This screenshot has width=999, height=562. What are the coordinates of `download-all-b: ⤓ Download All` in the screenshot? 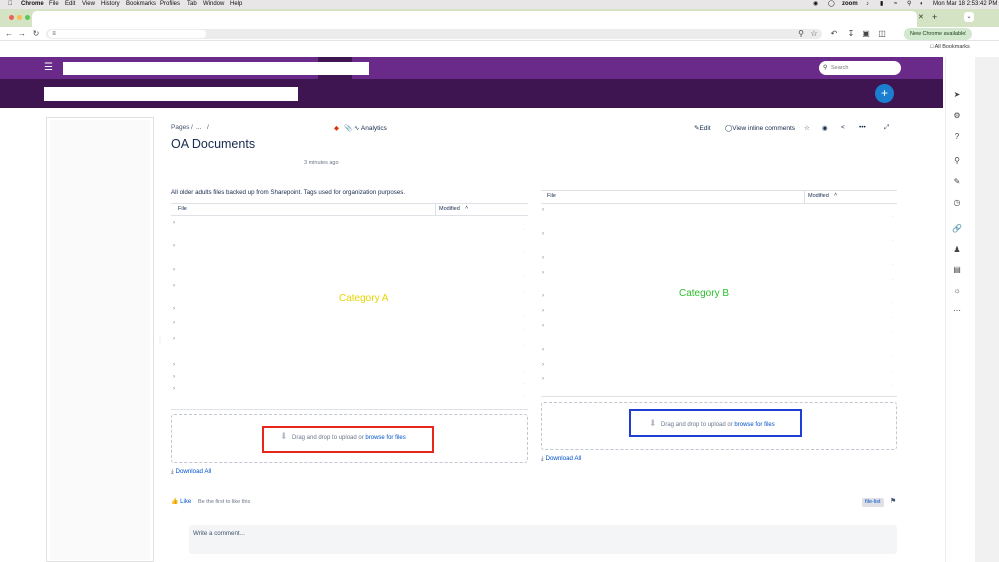 It's located at (561, 459).